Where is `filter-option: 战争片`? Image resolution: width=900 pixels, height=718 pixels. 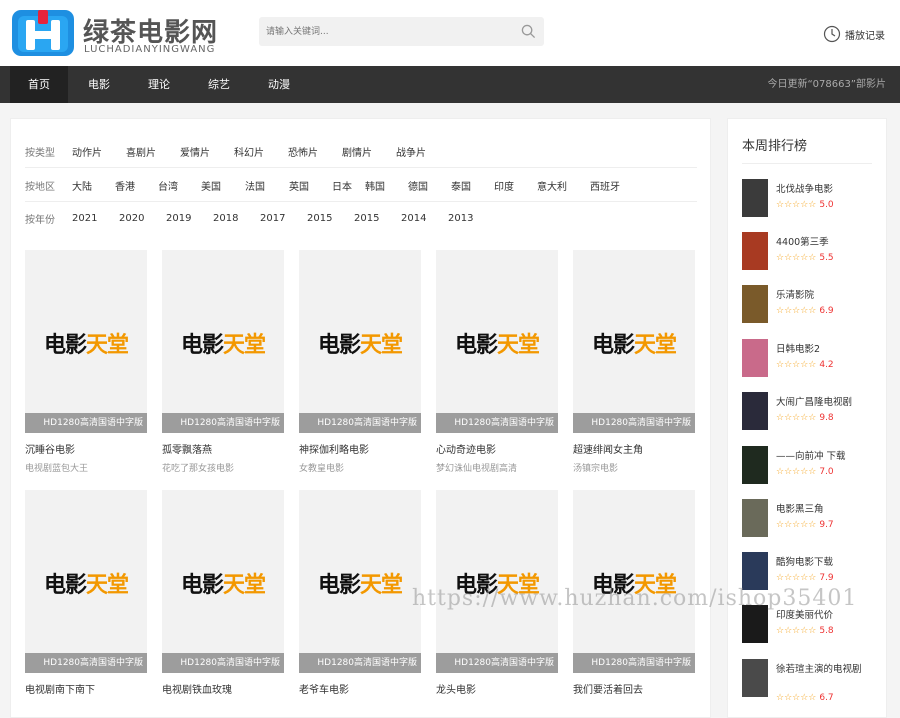
filter-option: 战争片 is located at coordinates (423, 151).